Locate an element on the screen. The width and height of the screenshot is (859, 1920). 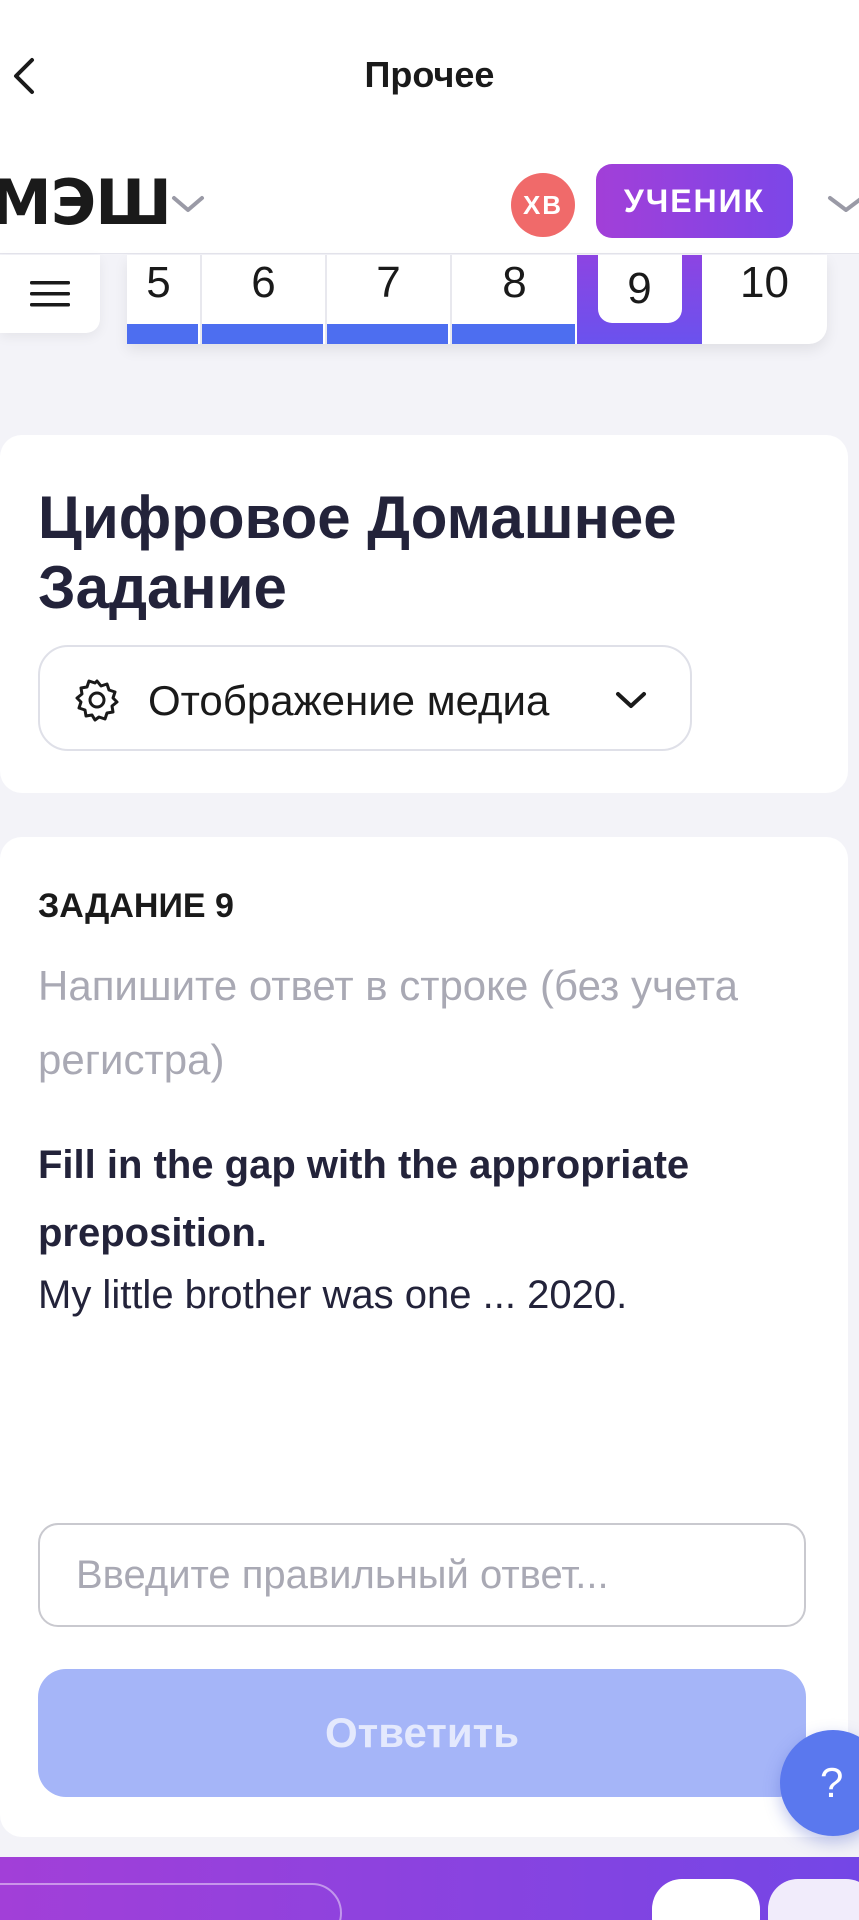
task-tabs: 5 6 7 8 9 10 is located at coordinates (477, 299).